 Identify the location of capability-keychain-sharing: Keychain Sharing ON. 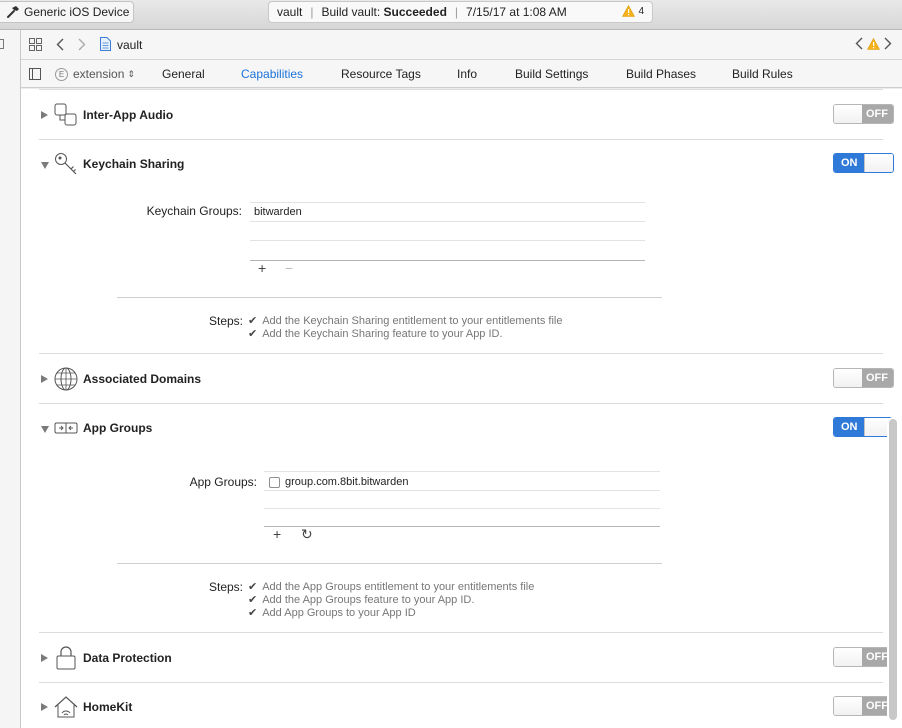
(461, 164).